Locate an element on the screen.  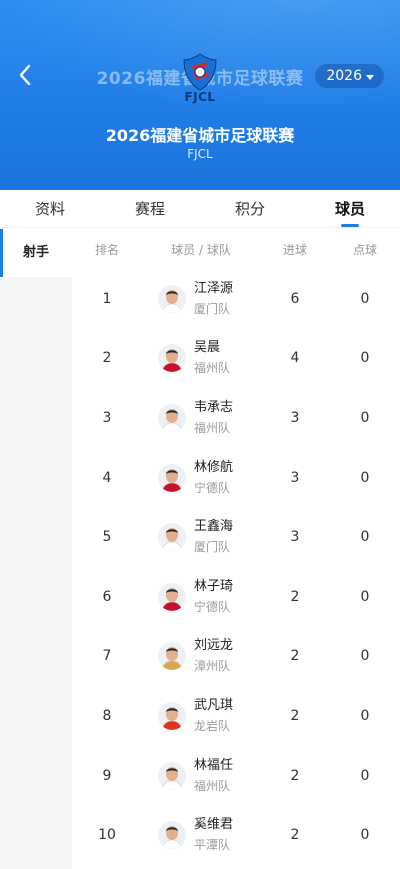
table-row: 7 刘远龙漳州队 2 0 is located at coordinates (236, 657).